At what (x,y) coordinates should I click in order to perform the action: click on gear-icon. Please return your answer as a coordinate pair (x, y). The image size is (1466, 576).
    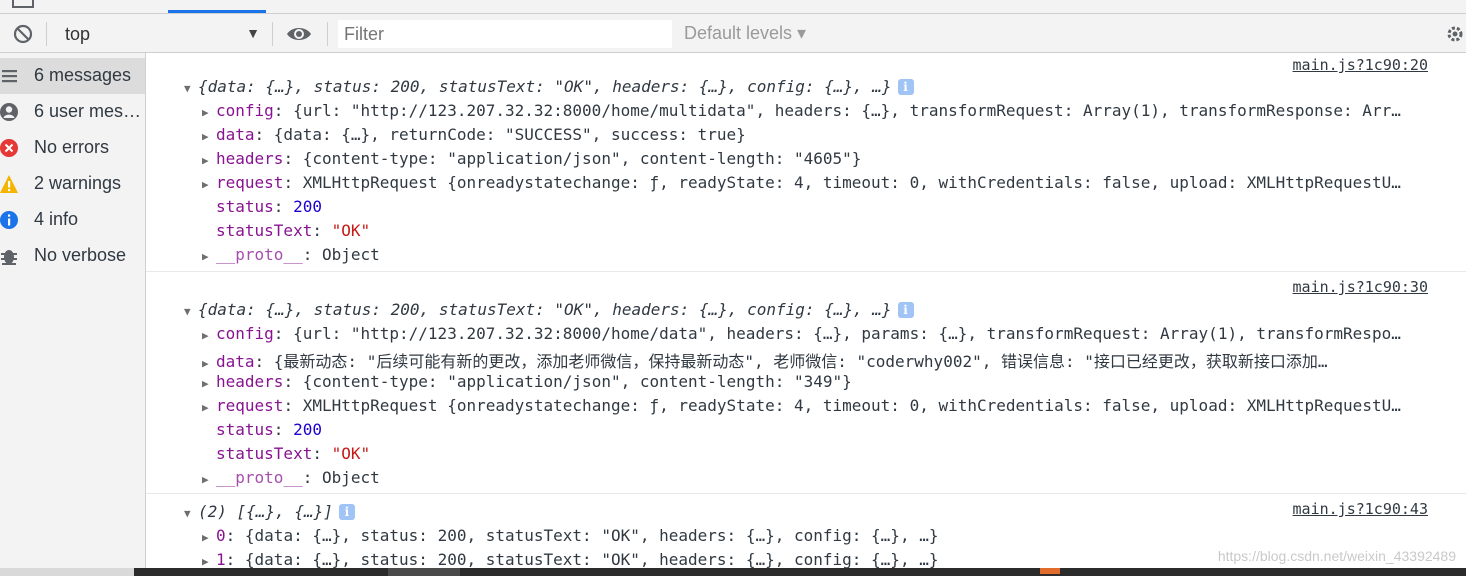
    Looking at the image, I should click on (1455, 34).